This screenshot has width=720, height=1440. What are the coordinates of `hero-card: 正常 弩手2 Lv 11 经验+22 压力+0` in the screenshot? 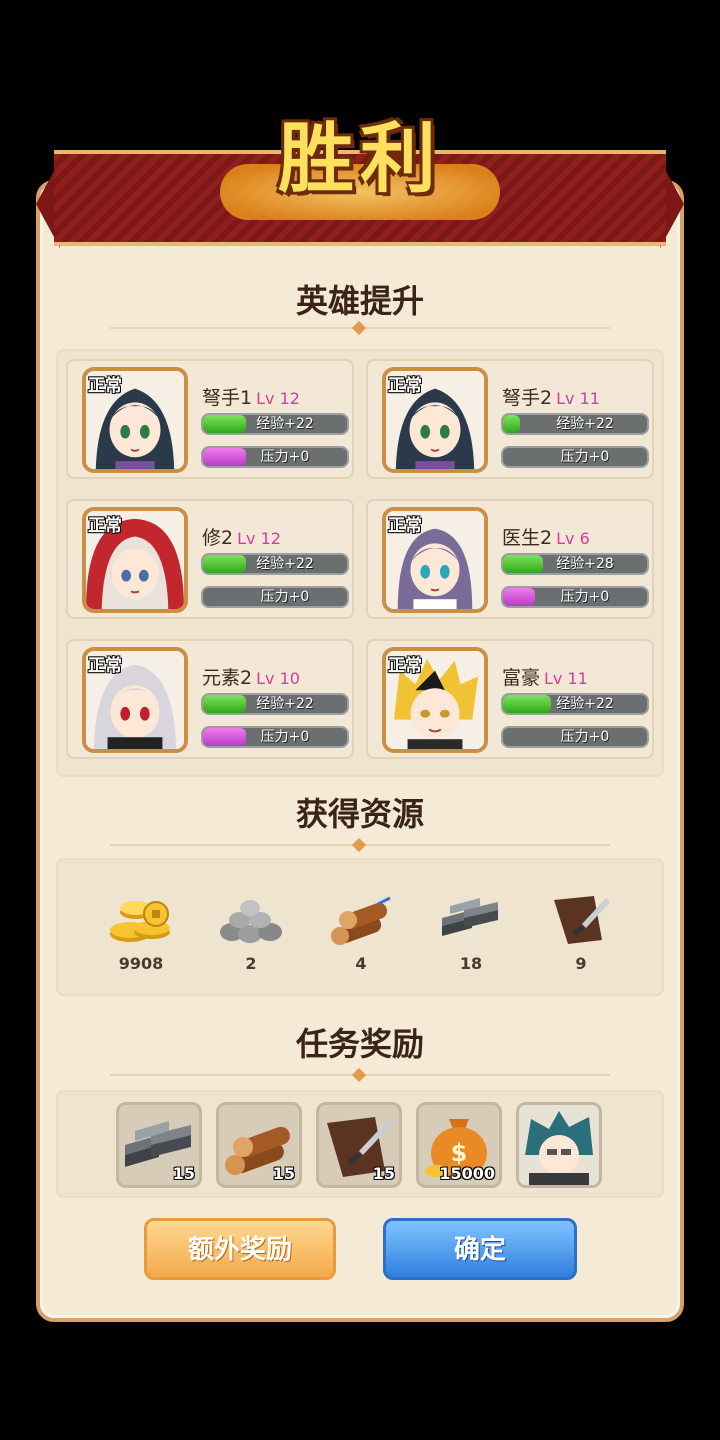 It's located at (510, 419).